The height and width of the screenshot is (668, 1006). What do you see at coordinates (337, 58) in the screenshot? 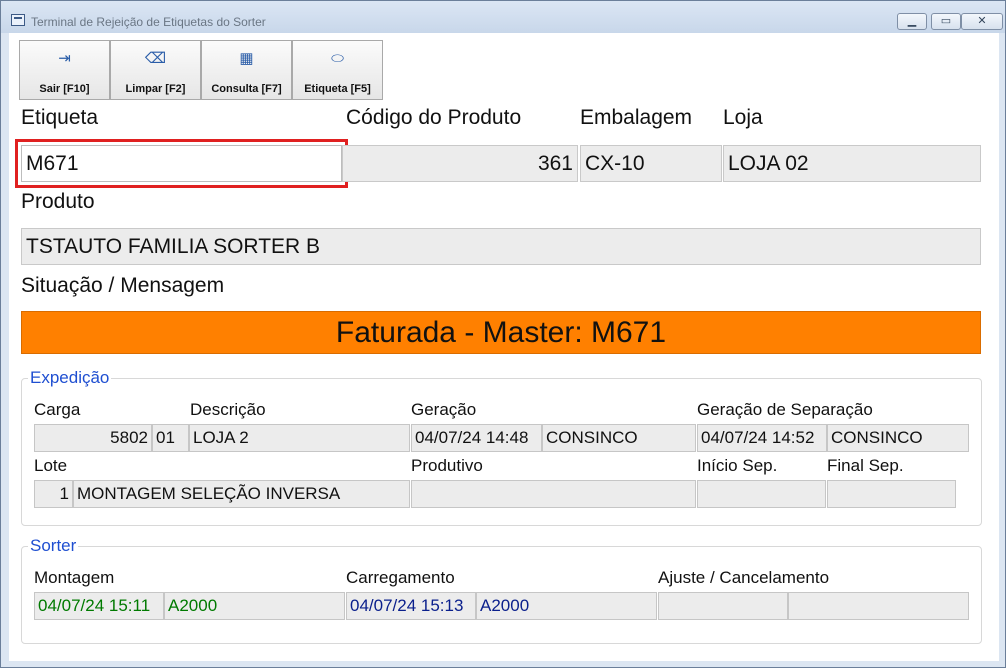
I see `tag-icon: ⬭` at bounding box center [337, 58].